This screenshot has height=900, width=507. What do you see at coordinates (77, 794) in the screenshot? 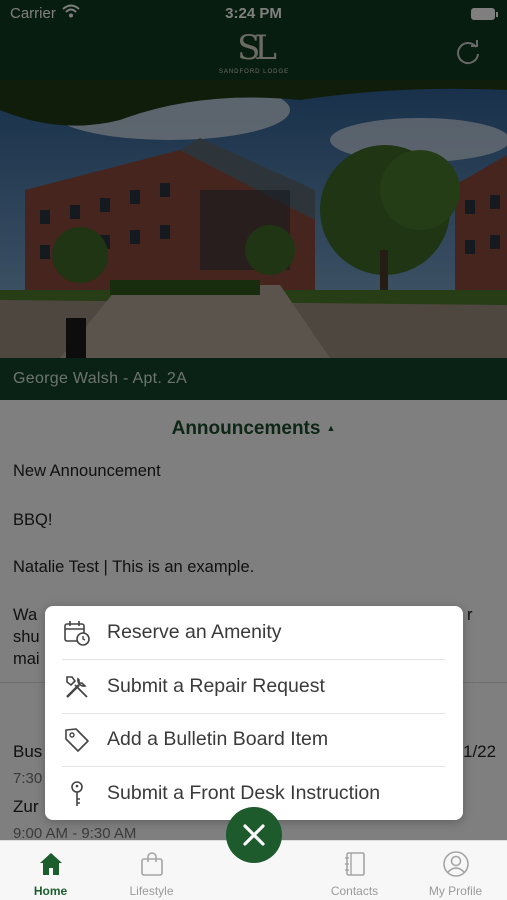
I see `key-icon` at bounding box center [77, 794].